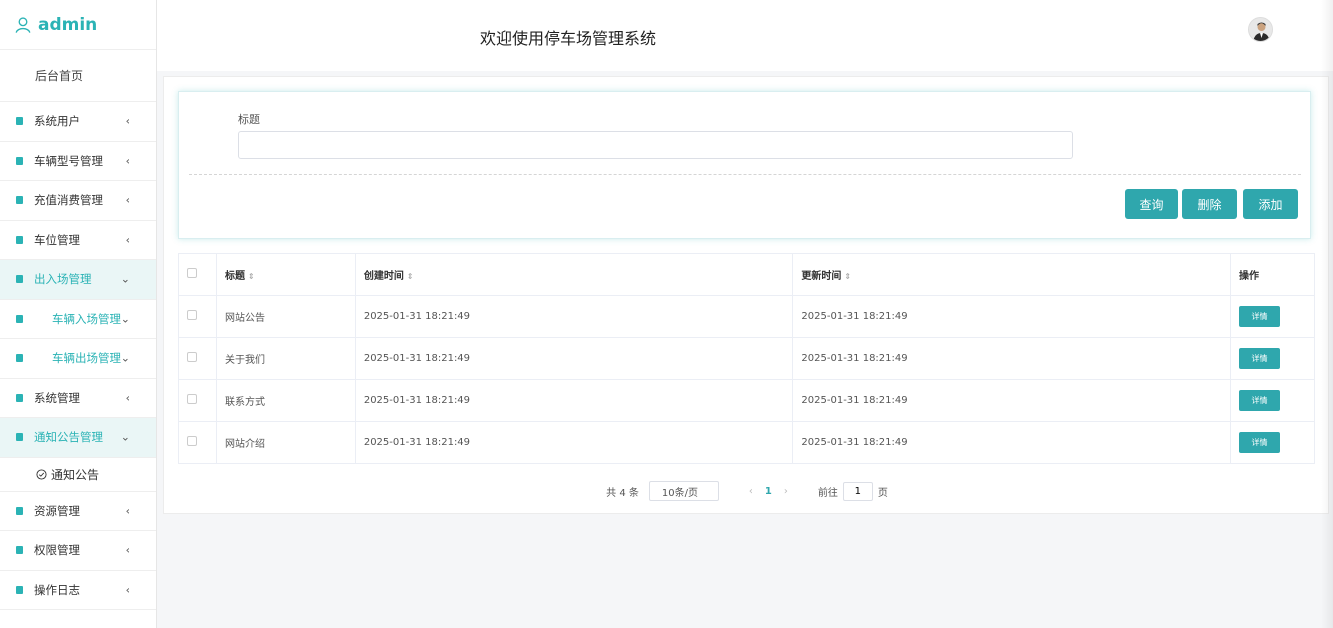  What do you see at coordinates (78, 590) in the screenshot?
I see `sidebar-item-operation-log: 操作日志 ‹` at bounding box center [78, 590].